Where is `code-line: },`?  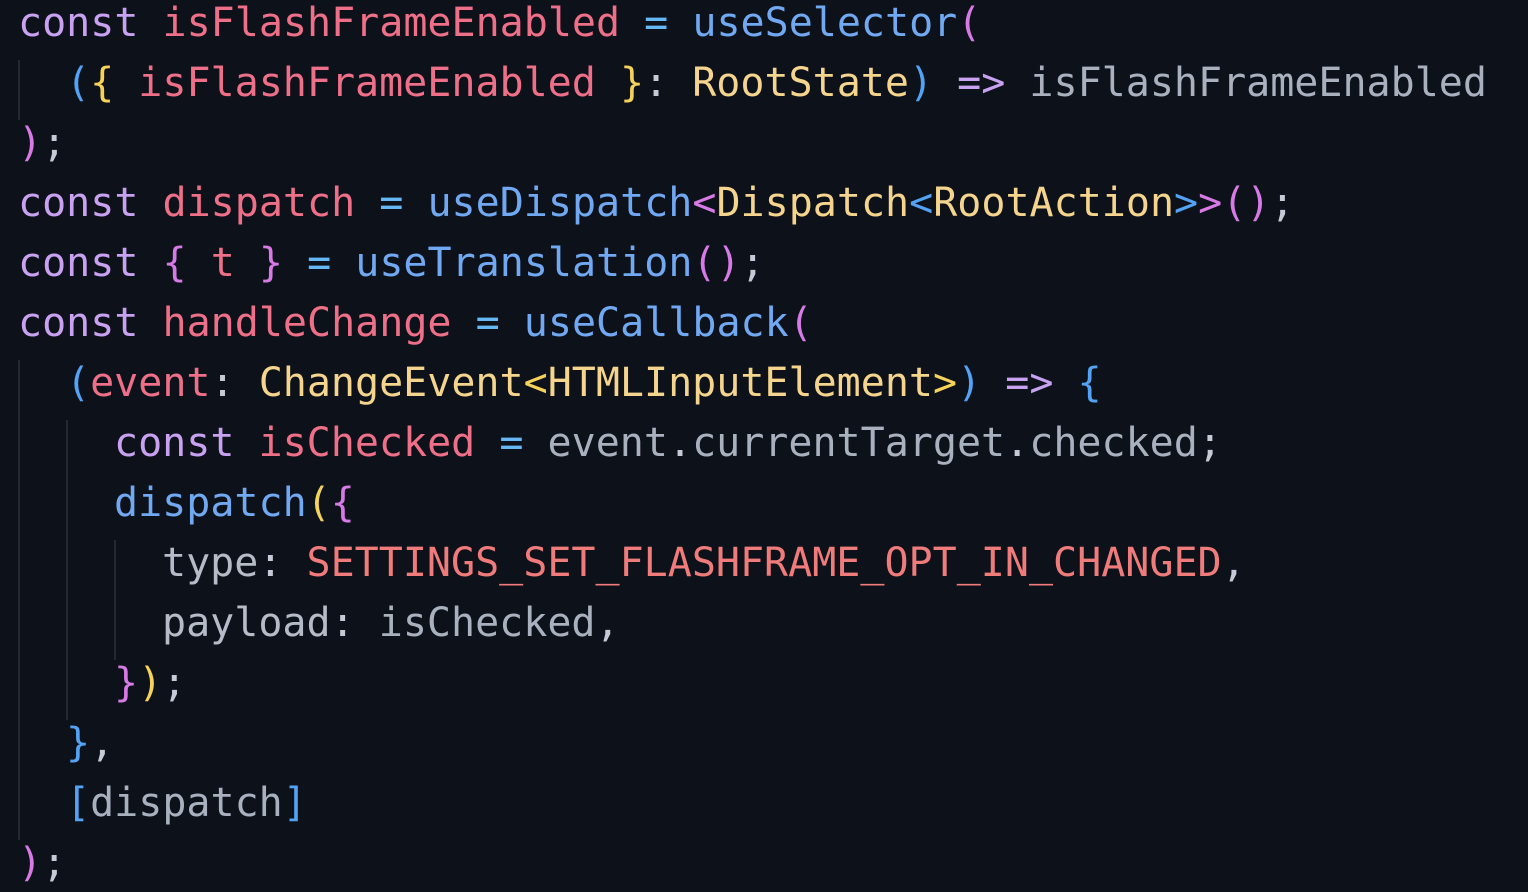 code-line: }, is located at coordinates (764, 750).